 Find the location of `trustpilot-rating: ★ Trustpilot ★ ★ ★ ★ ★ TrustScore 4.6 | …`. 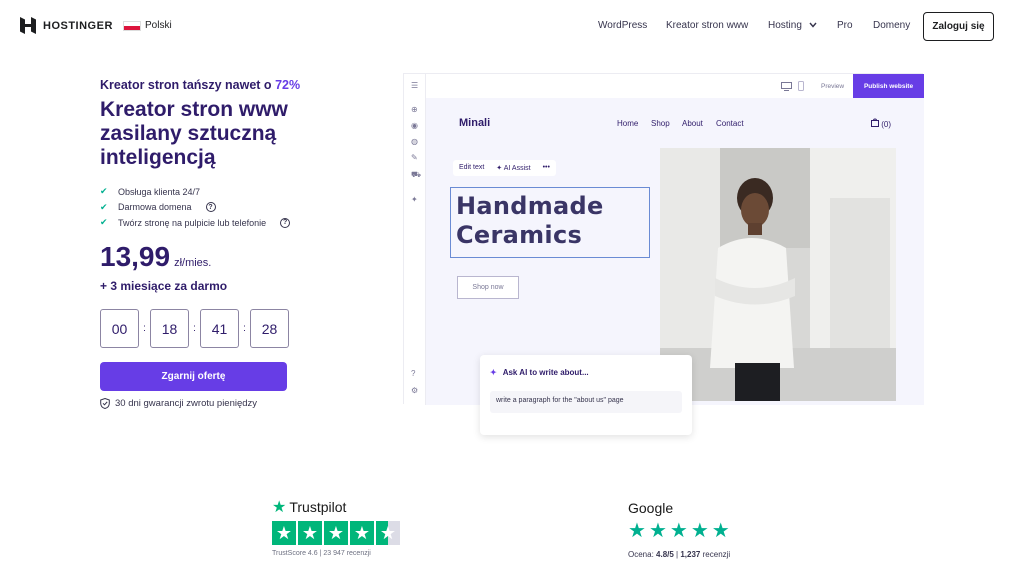

trustpilot-rating: ★ Trustpilot ★ ★ ★ ★ ★ TrustScore 4.6 | … is located at coordinates (336, 527).